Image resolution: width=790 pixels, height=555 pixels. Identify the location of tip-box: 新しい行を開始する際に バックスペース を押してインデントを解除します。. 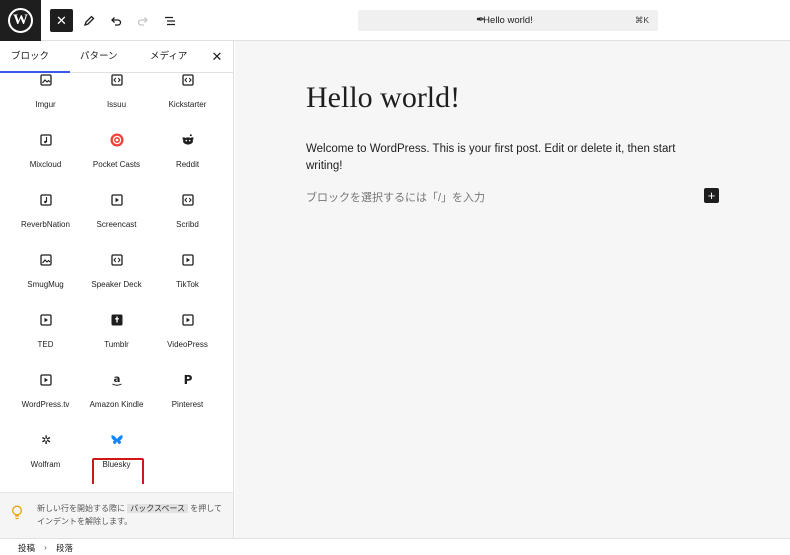
(116, 515).